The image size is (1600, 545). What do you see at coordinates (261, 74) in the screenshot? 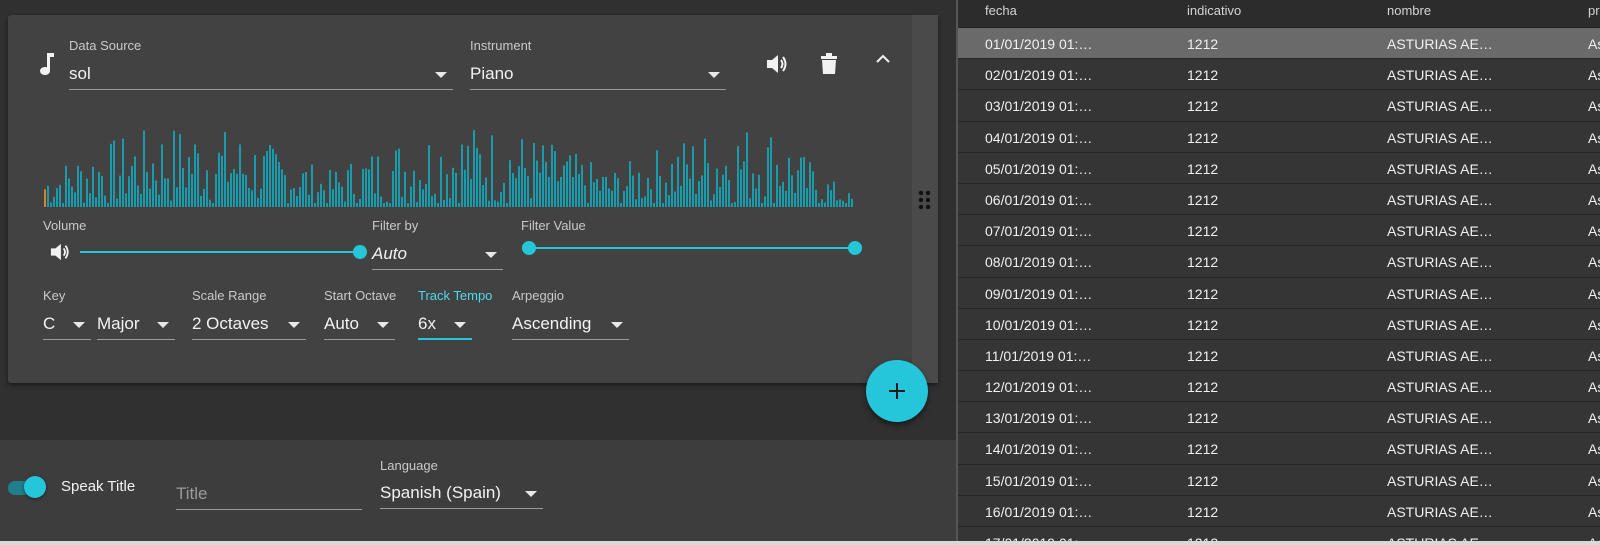
I see `data-source-select: sol` at bounding box center [261, 74].